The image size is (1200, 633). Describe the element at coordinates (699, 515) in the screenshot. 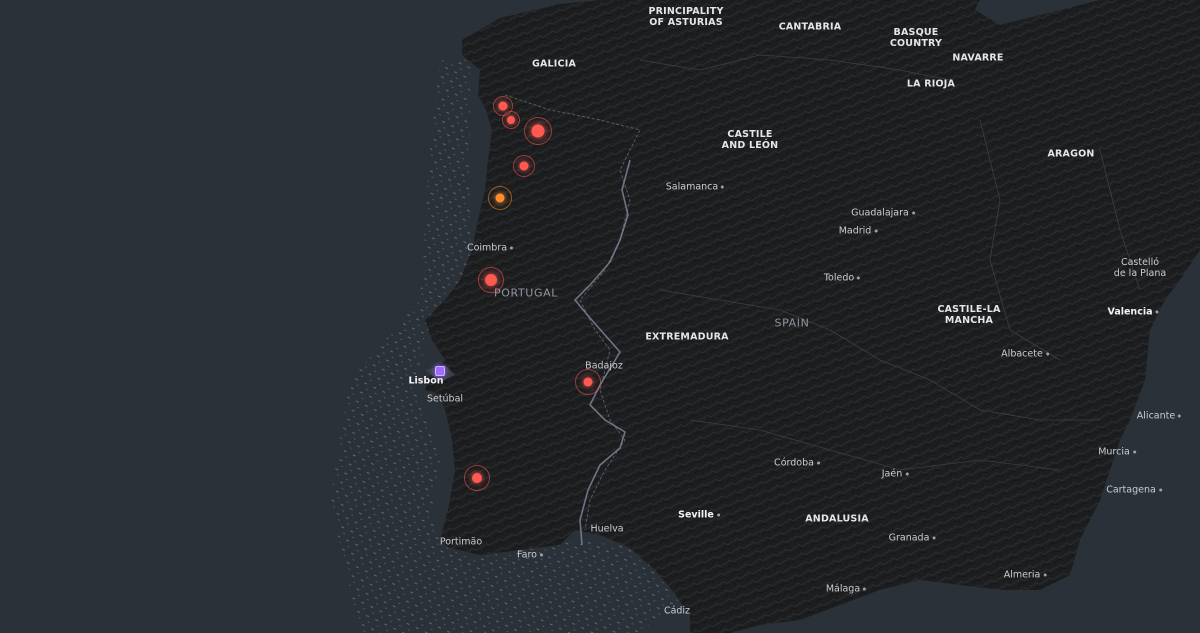

I see `city-seville: Seville` at that location.